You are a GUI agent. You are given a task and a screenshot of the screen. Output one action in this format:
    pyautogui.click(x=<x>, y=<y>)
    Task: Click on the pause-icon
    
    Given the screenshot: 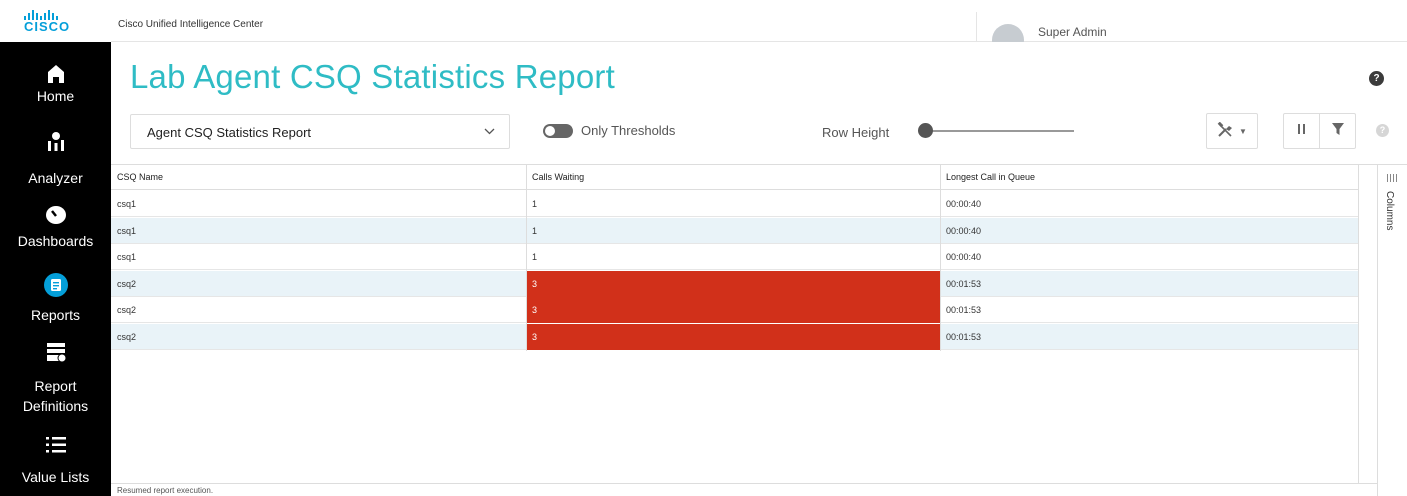 What is the action you would take?
    pyautogui.click(x=1302, y=131)
    